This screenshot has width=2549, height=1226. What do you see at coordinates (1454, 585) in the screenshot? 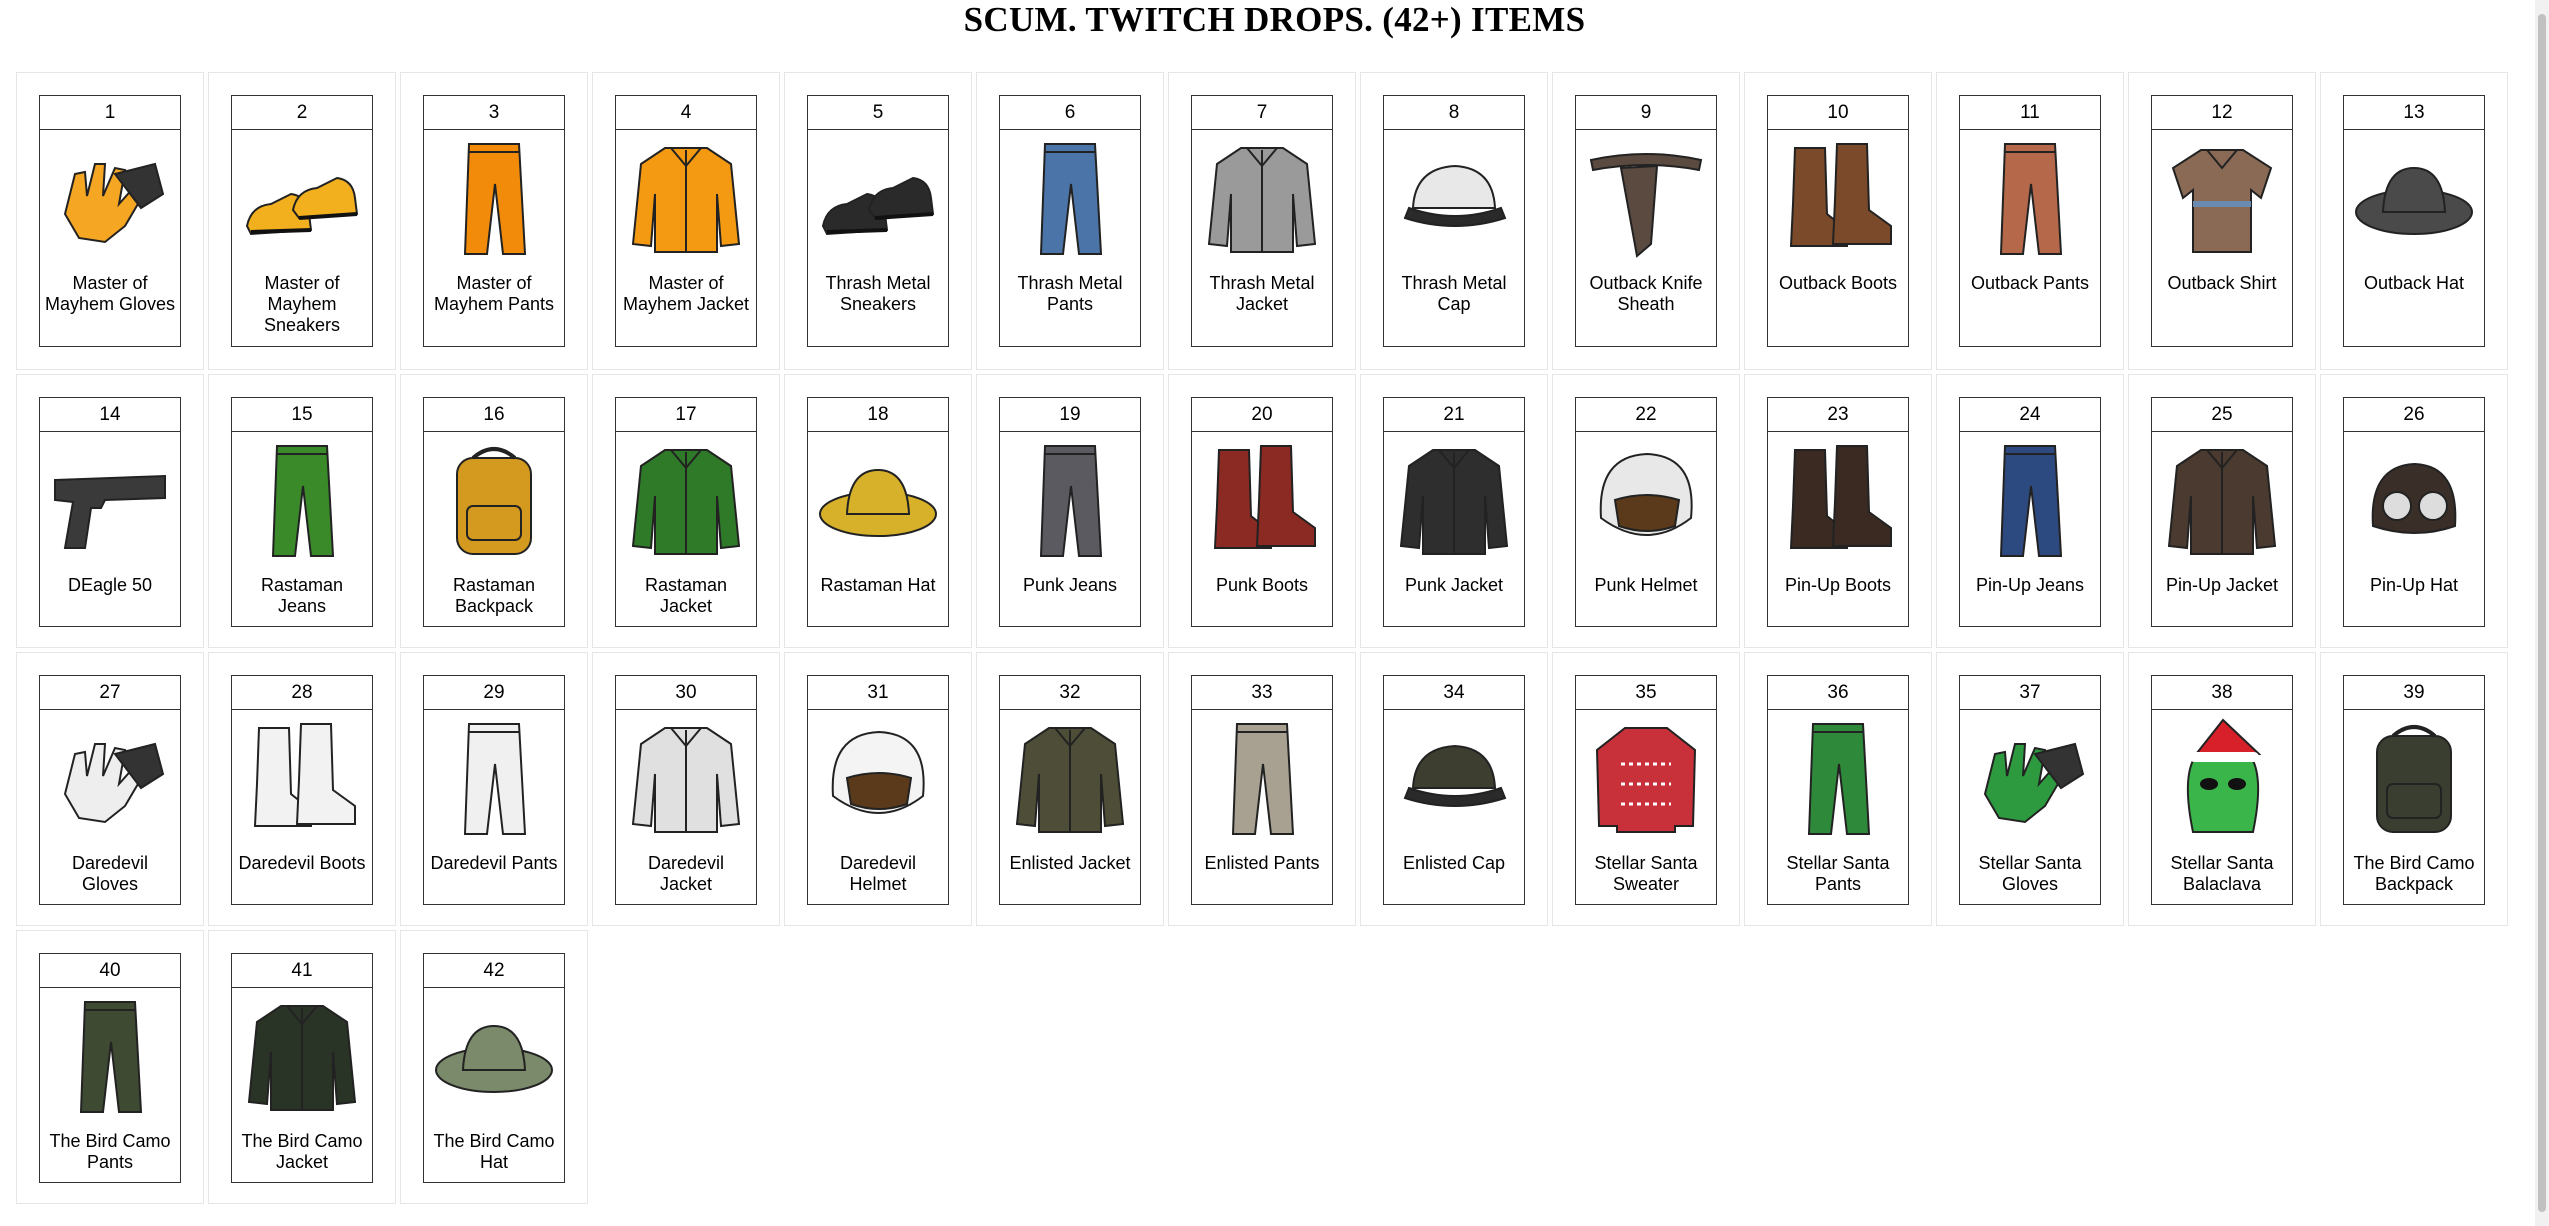
I see `item-label: Punk Jacket` at bounding box center [1454, 585].